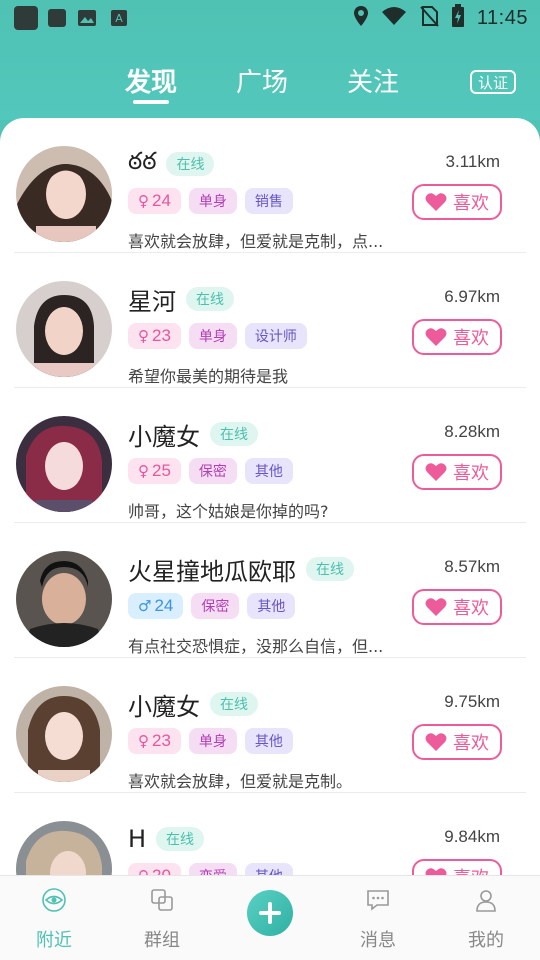 The height and width of the screenshot is (960, 540). What do you see at coordinates (142, 161) in the screenshot?
I see `user-name: ఠఠ` at bounding box center [142, 161].